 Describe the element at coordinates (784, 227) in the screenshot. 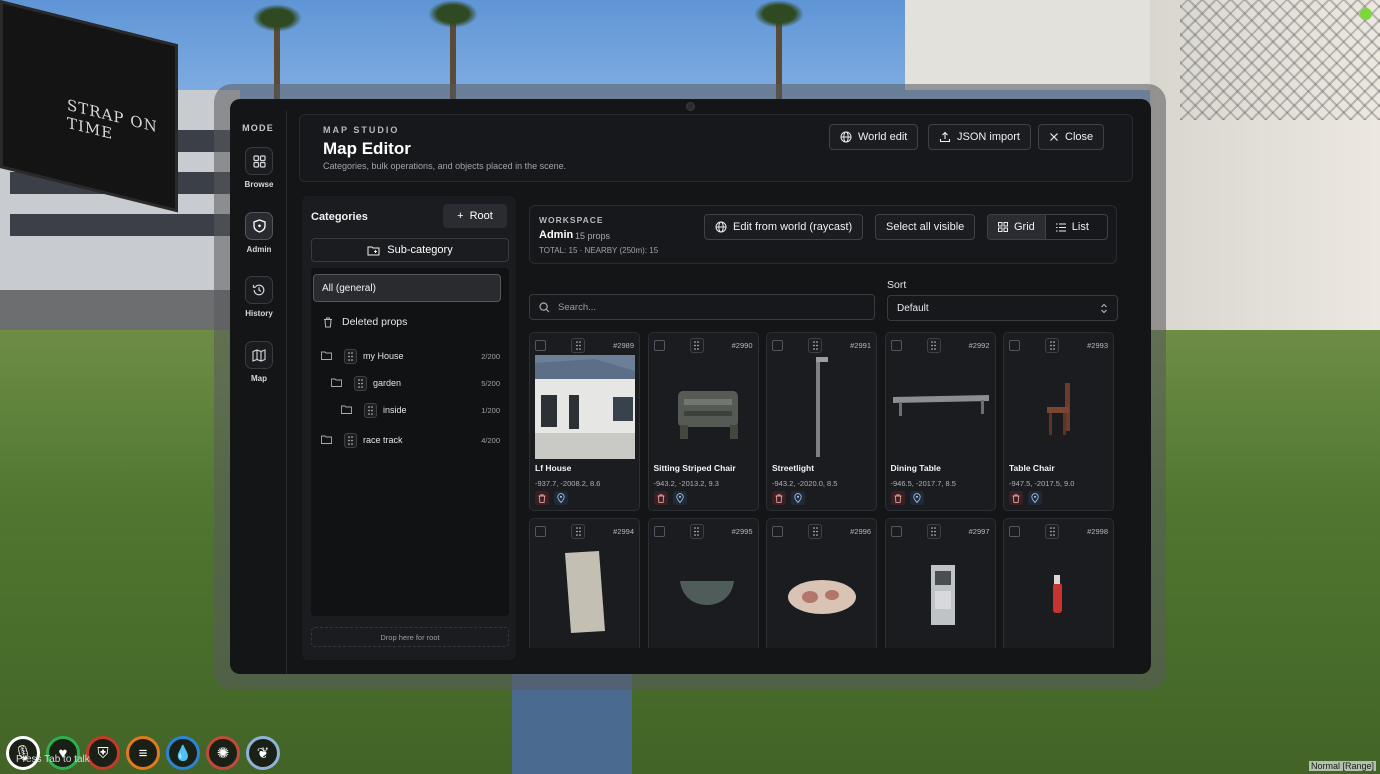

I see `edit-from-world-button: Edit from world (raycast)` at that location.